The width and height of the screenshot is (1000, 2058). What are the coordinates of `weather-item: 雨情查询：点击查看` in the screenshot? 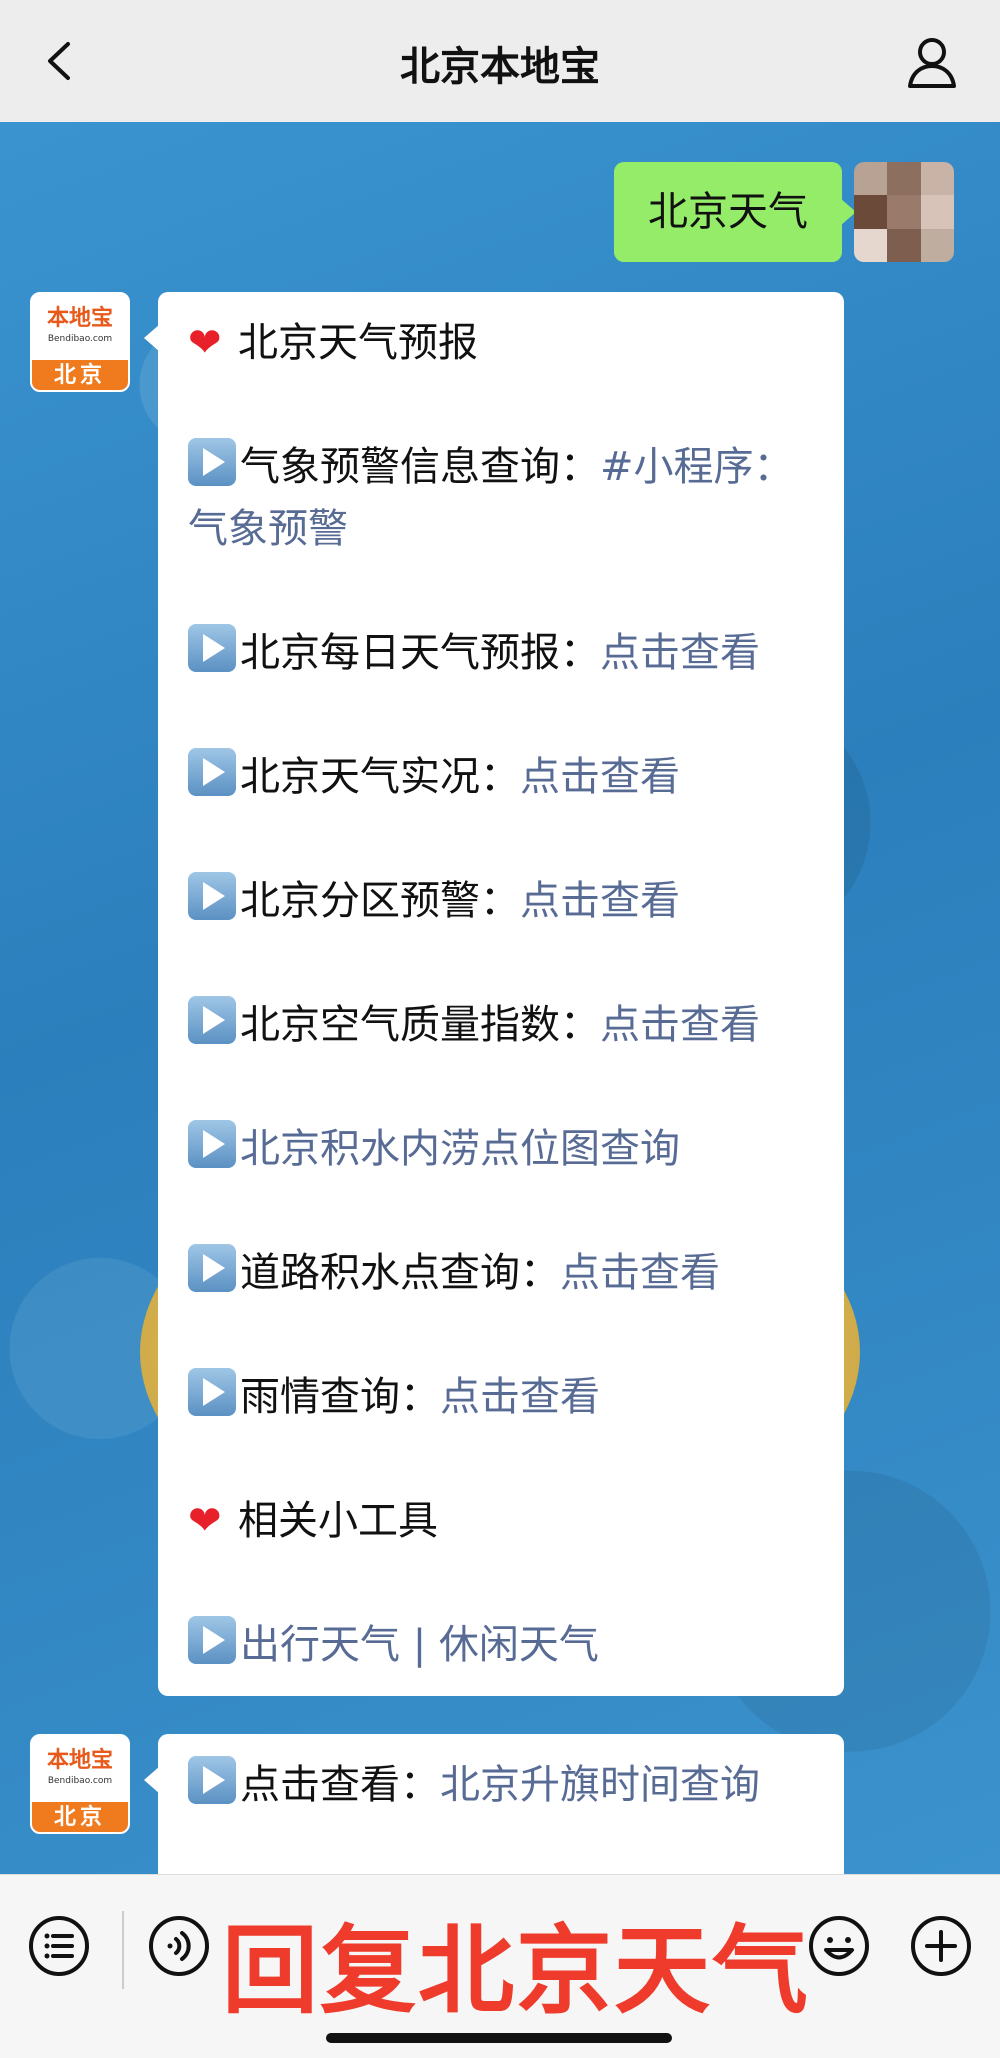 It's located at (501, 1397).